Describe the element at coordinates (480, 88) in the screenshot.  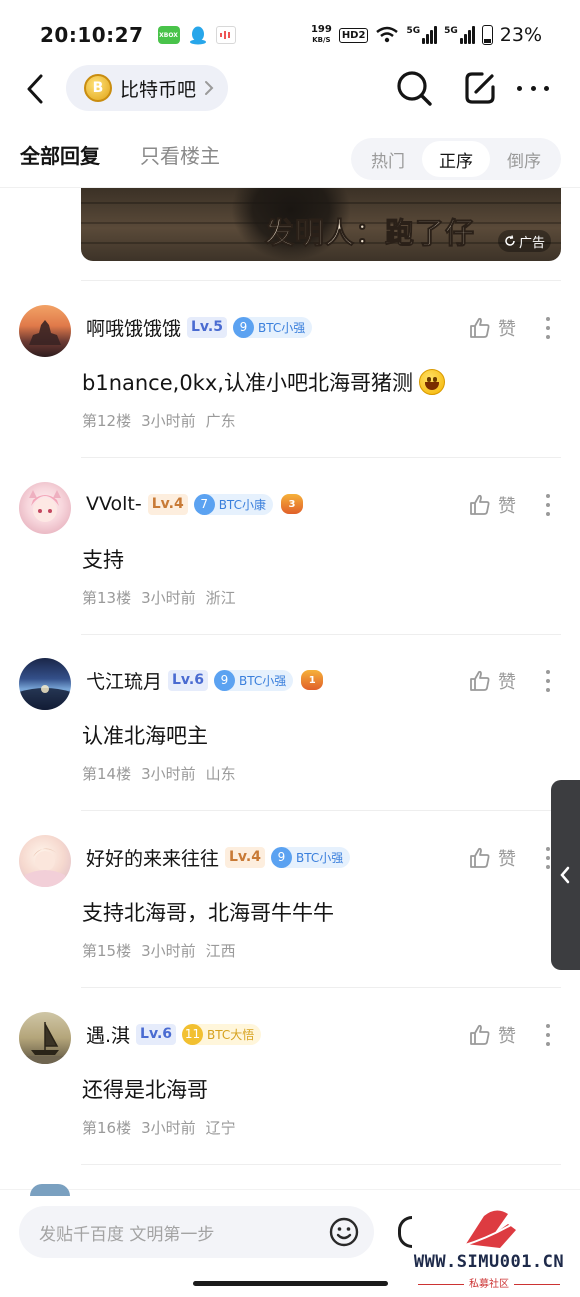
I see `edit-icon` at that location.